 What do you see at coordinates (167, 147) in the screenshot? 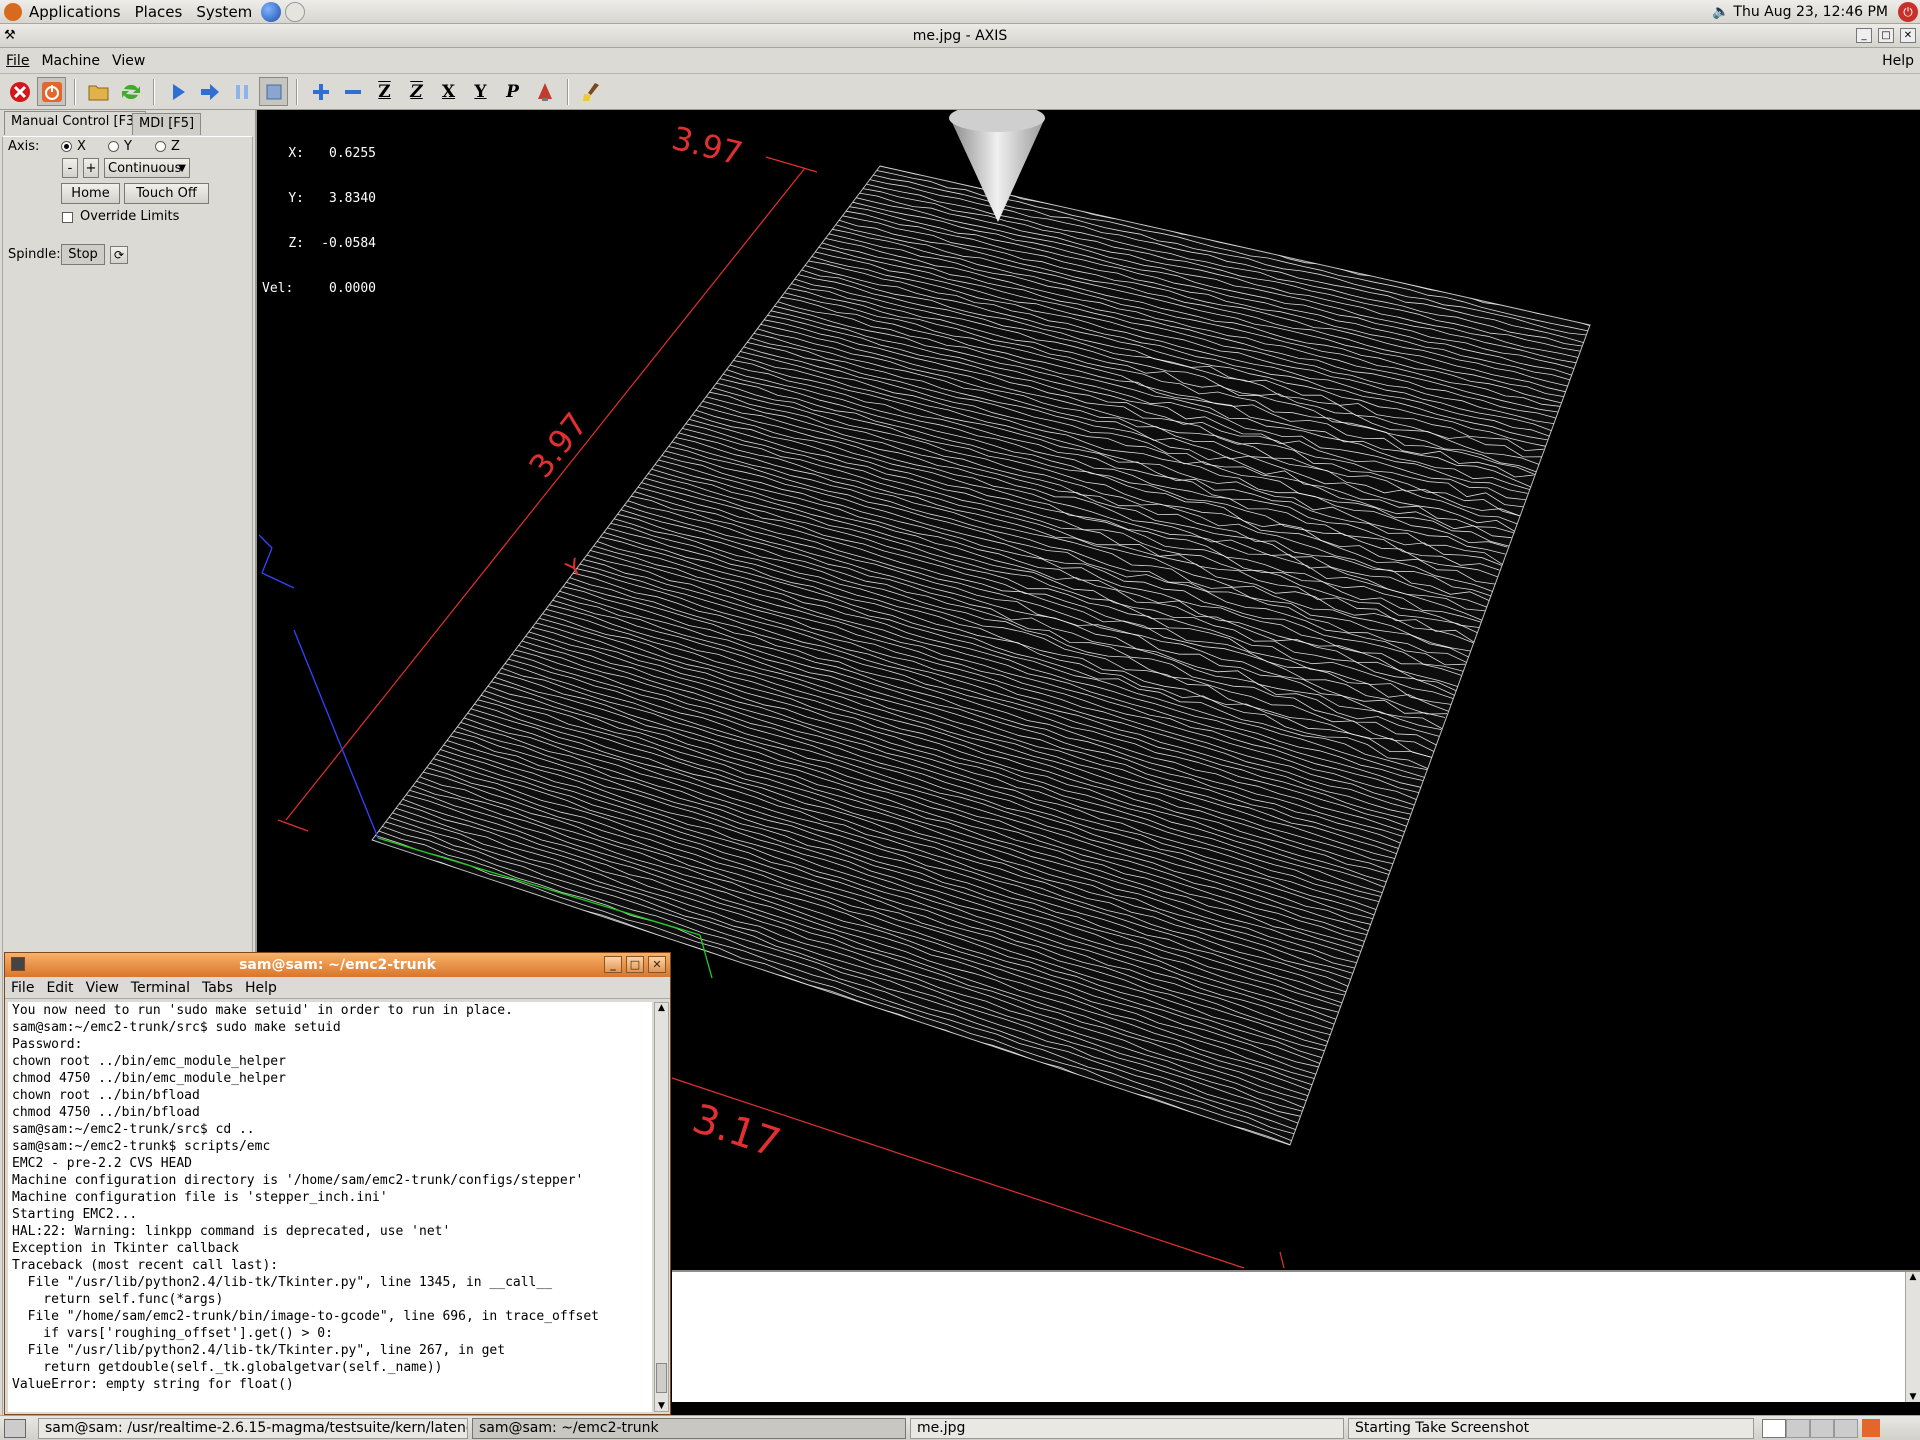
I see `axis-radio-z: Z` at bounding box center [167, 147].